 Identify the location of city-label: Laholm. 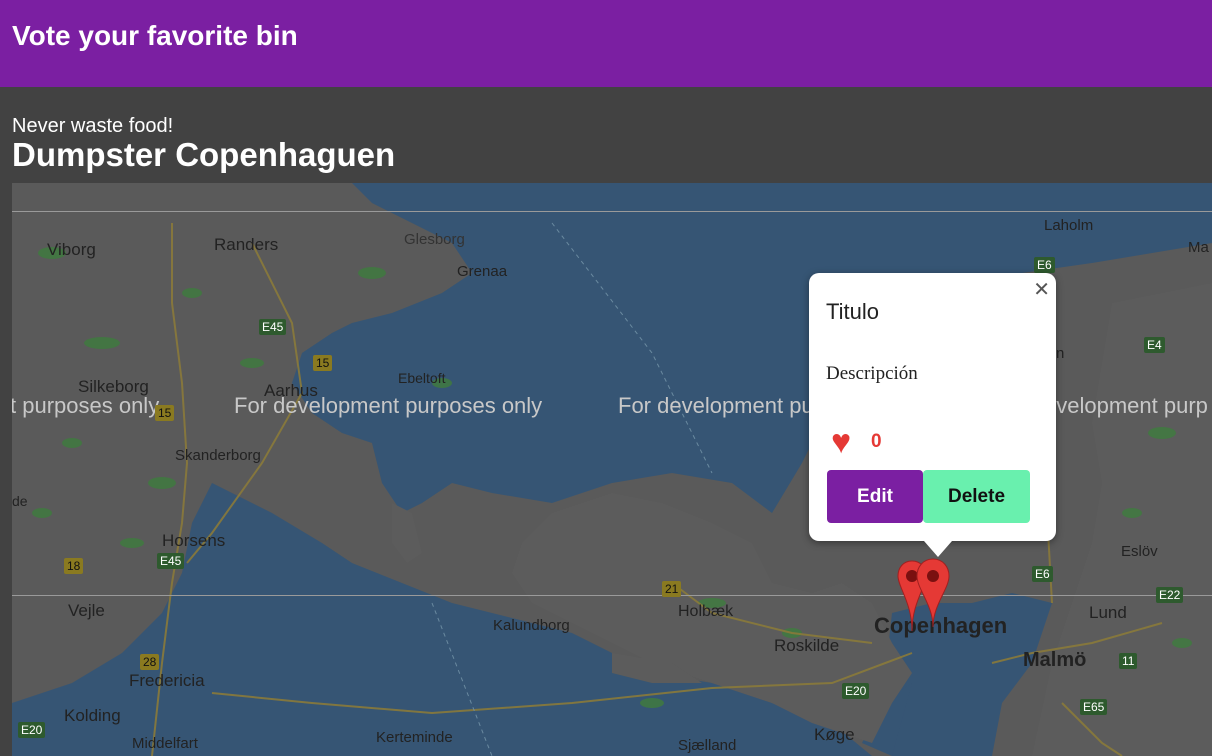
(1069, 225).